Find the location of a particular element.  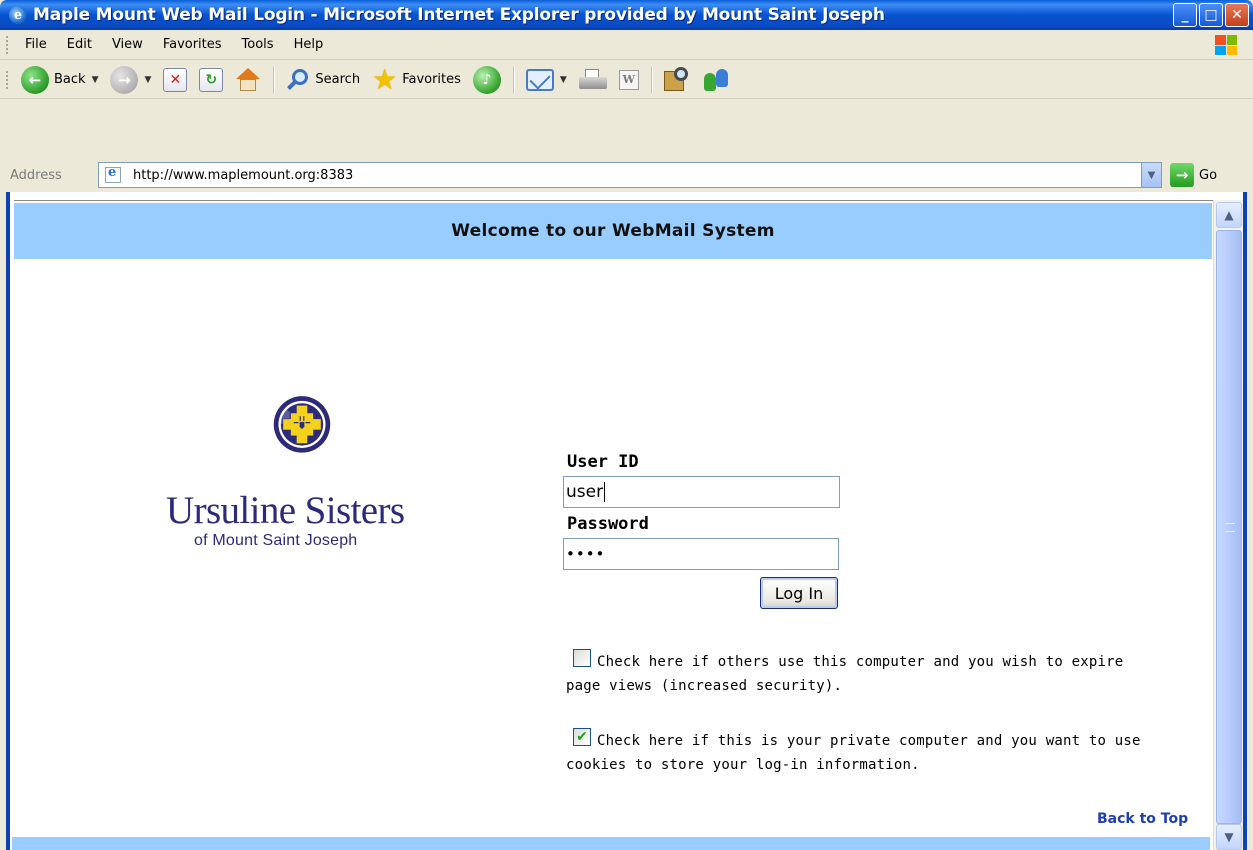

stop-icon: ✕ is located at coordinates (175, 79).